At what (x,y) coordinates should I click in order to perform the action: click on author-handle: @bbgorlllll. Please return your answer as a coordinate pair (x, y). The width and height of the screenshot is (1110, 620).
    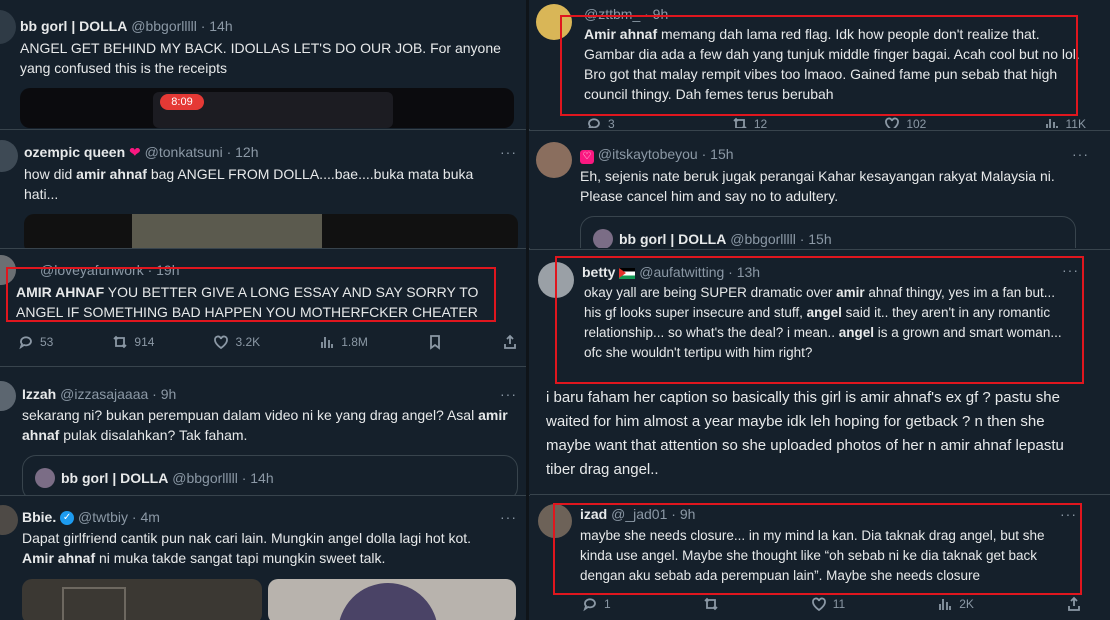
    Looking at the image, I should click on (164, 26).